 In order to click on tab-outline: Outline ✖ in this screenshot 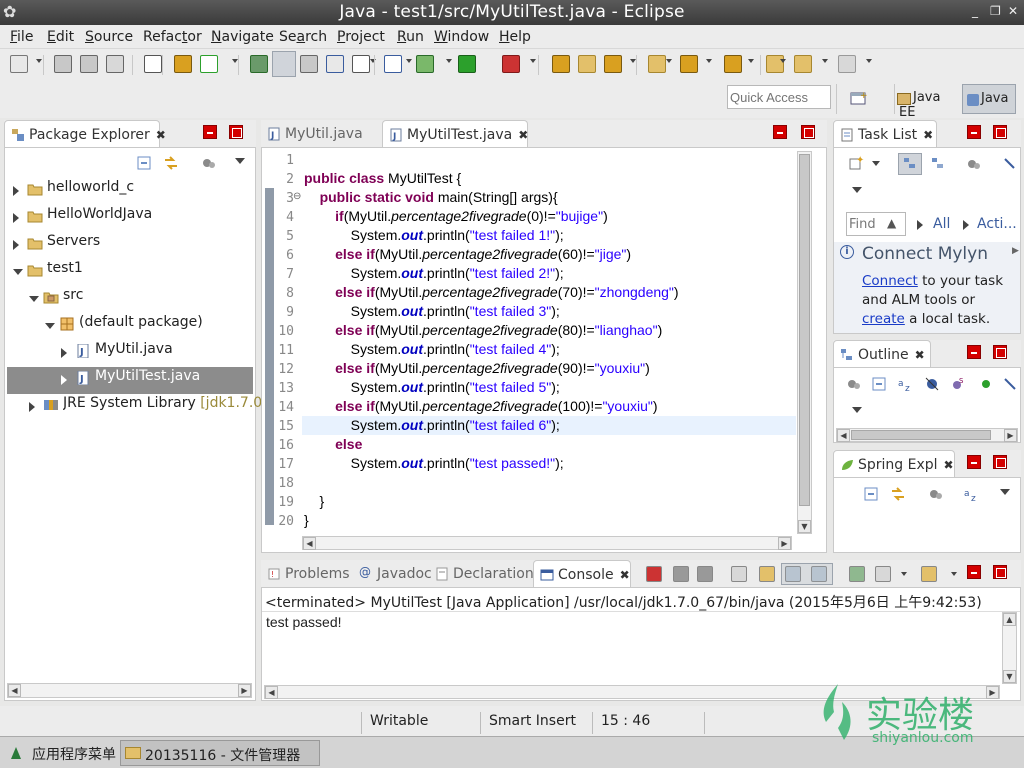, I will do `click(882, 354)`.